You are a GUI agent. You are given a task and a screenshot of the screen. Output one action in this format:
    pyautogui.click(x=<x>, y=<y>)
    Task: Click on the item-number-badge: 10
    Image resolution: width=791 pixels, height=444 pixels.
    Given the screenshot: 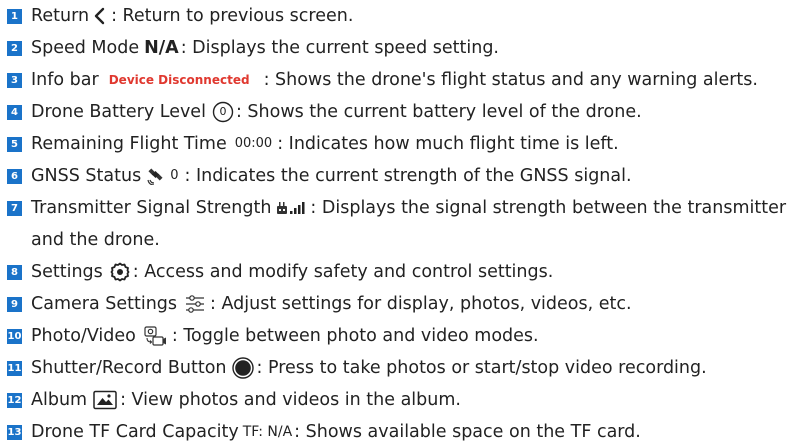 What is the action you would take?
    pyautogui.click(x=14, y=336)
    